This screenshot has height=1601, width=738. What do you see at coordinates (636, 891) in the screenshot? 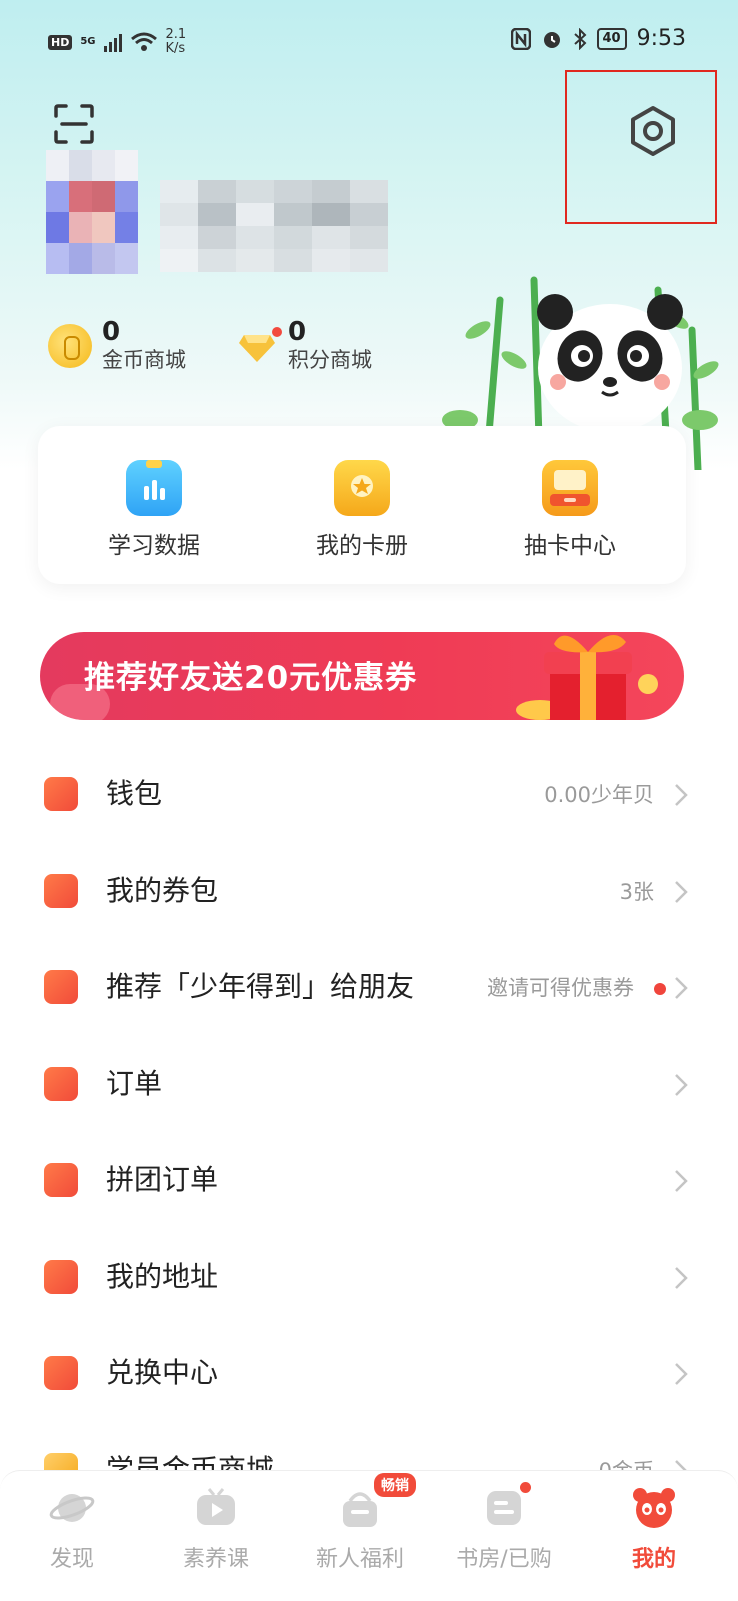
I see `menu-item-value: 3张` at bounding box center [636, 891].